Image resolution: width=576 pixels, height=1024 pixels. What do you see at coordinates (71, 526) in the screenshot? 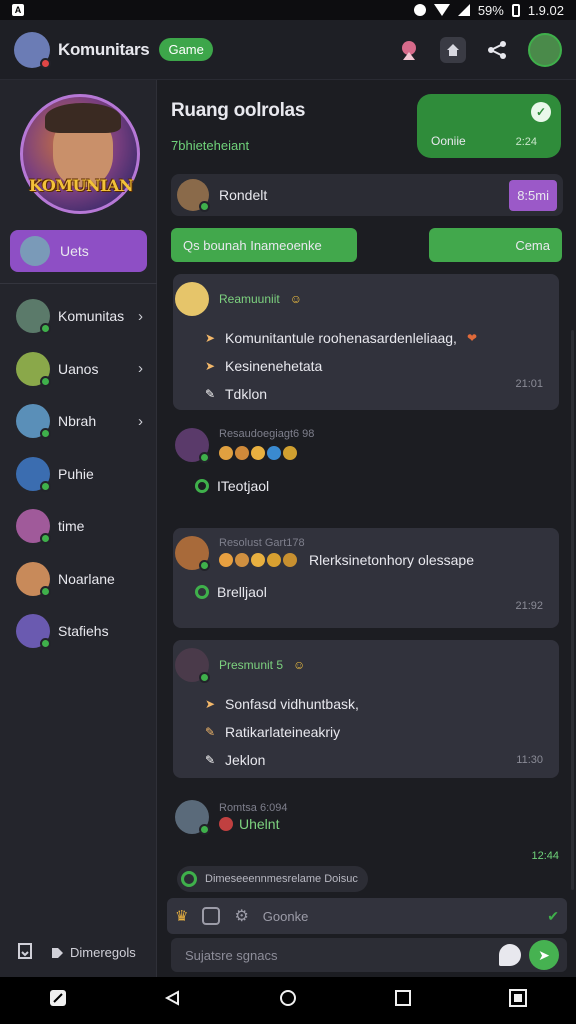
I see `sidebar-item-label: time` at bounding box center [71, 526].